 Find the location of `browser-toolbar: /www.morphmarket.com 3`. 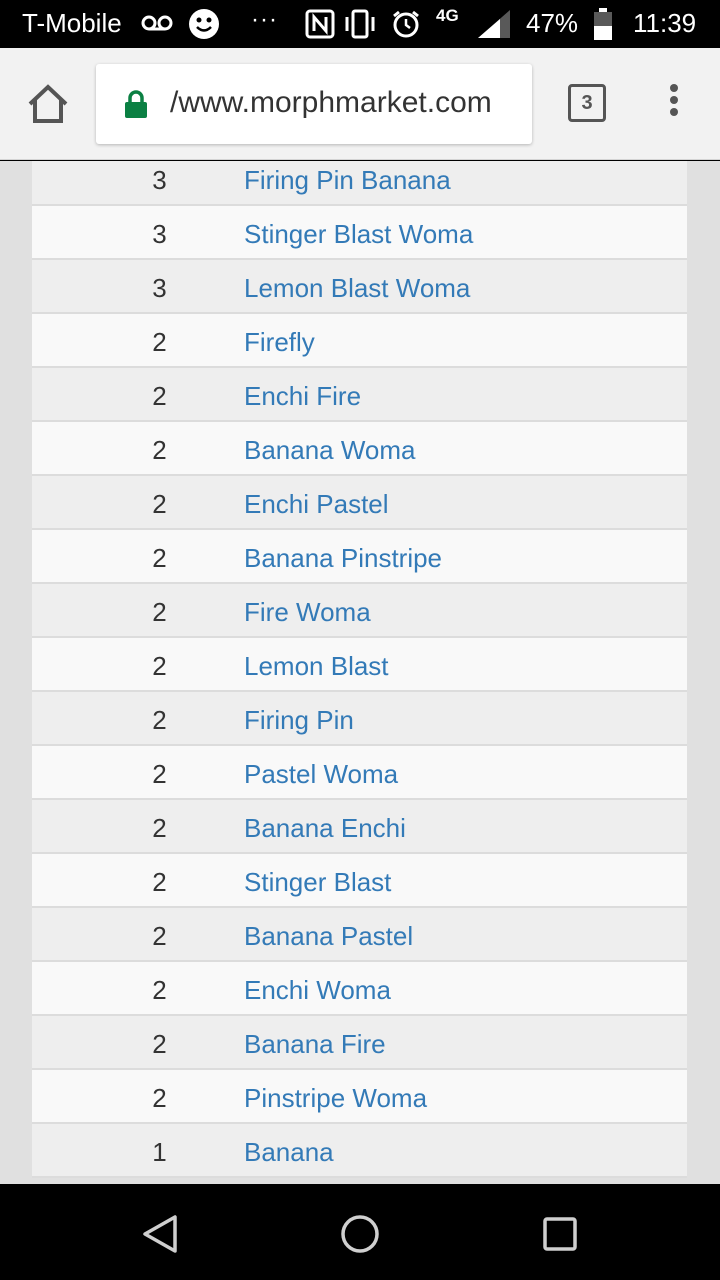

browser-toolbar: /www.morphmarket.com 3 is located at coordinates (360, 104).